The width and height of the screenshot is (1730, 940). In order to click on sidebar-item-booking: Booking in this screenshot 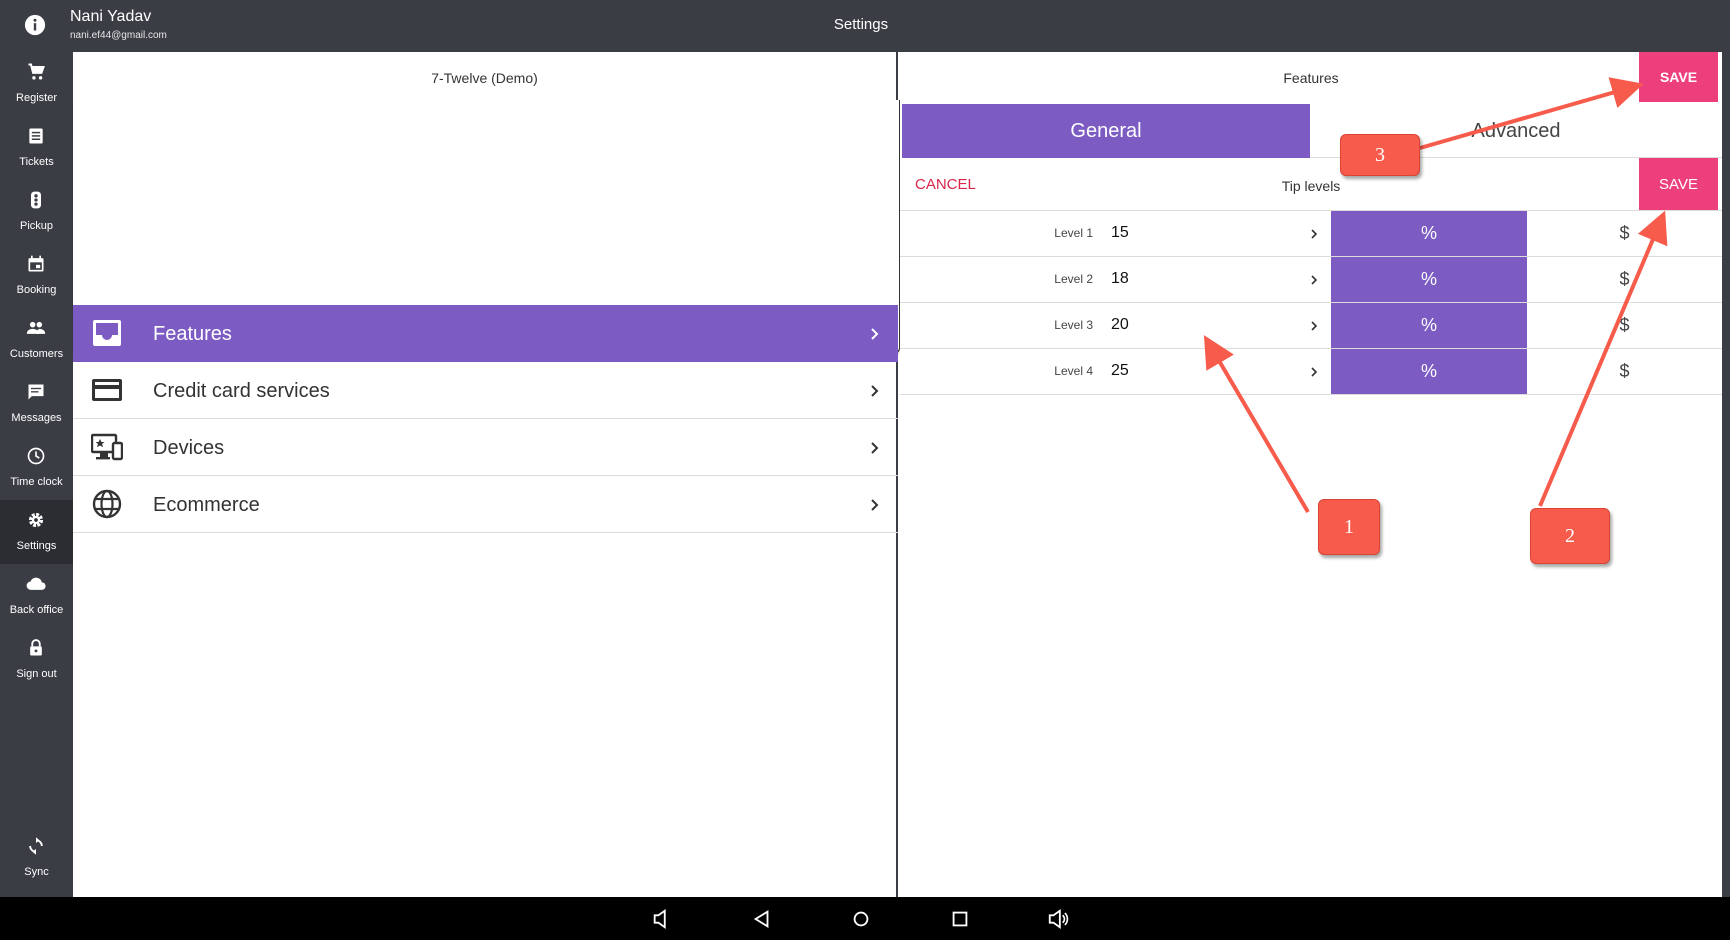, I will do `click(36, 276)`.